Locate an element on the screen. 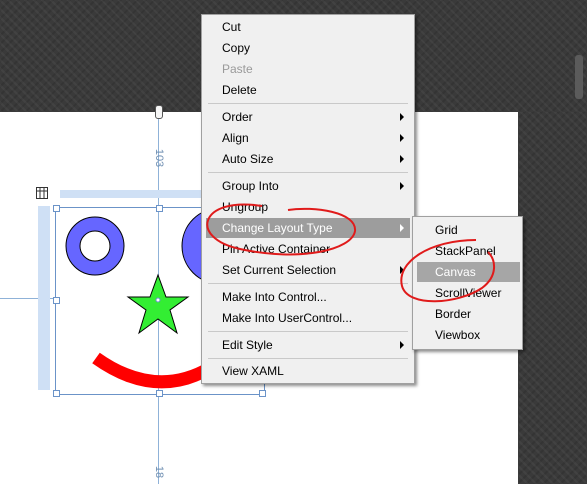 The height and width of the screenshot is (484, 587). menu-item-view-xaml: View XAML is located at coordinates (308, 371).